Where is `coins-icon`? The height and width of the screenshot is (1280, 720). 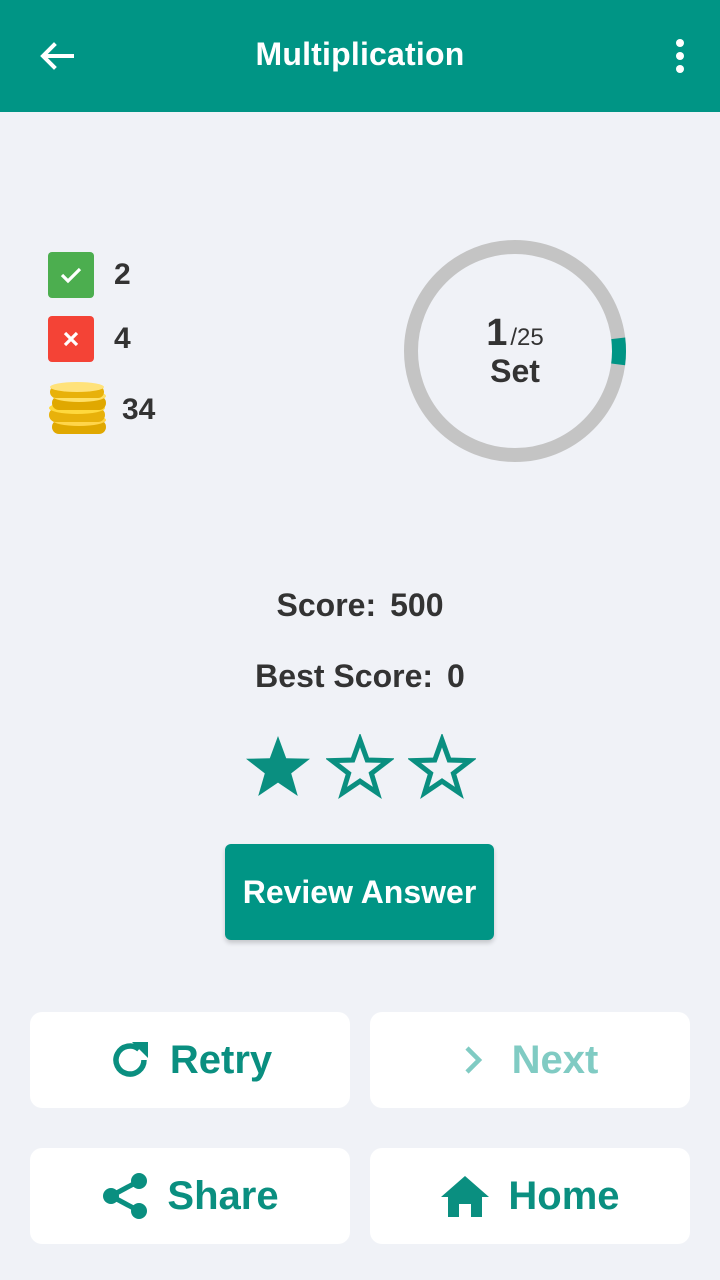
coins-icon is located at coordinates (77, 408).